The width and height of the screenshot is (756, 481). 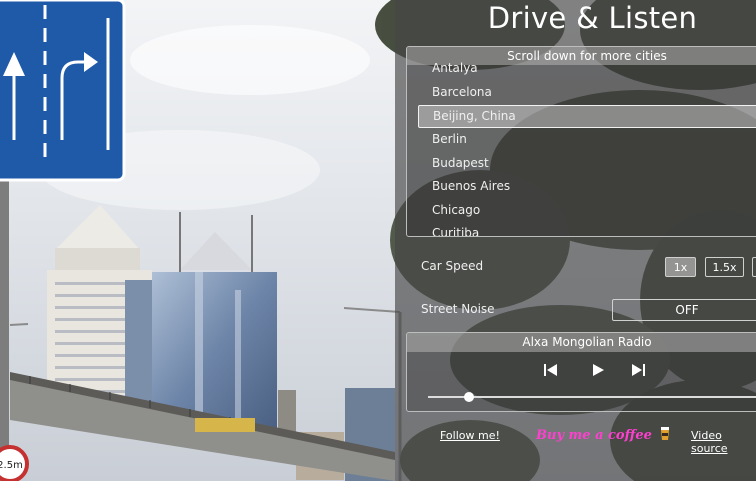 I want to click on city-item: Antalya, so click(x=581, y=69).